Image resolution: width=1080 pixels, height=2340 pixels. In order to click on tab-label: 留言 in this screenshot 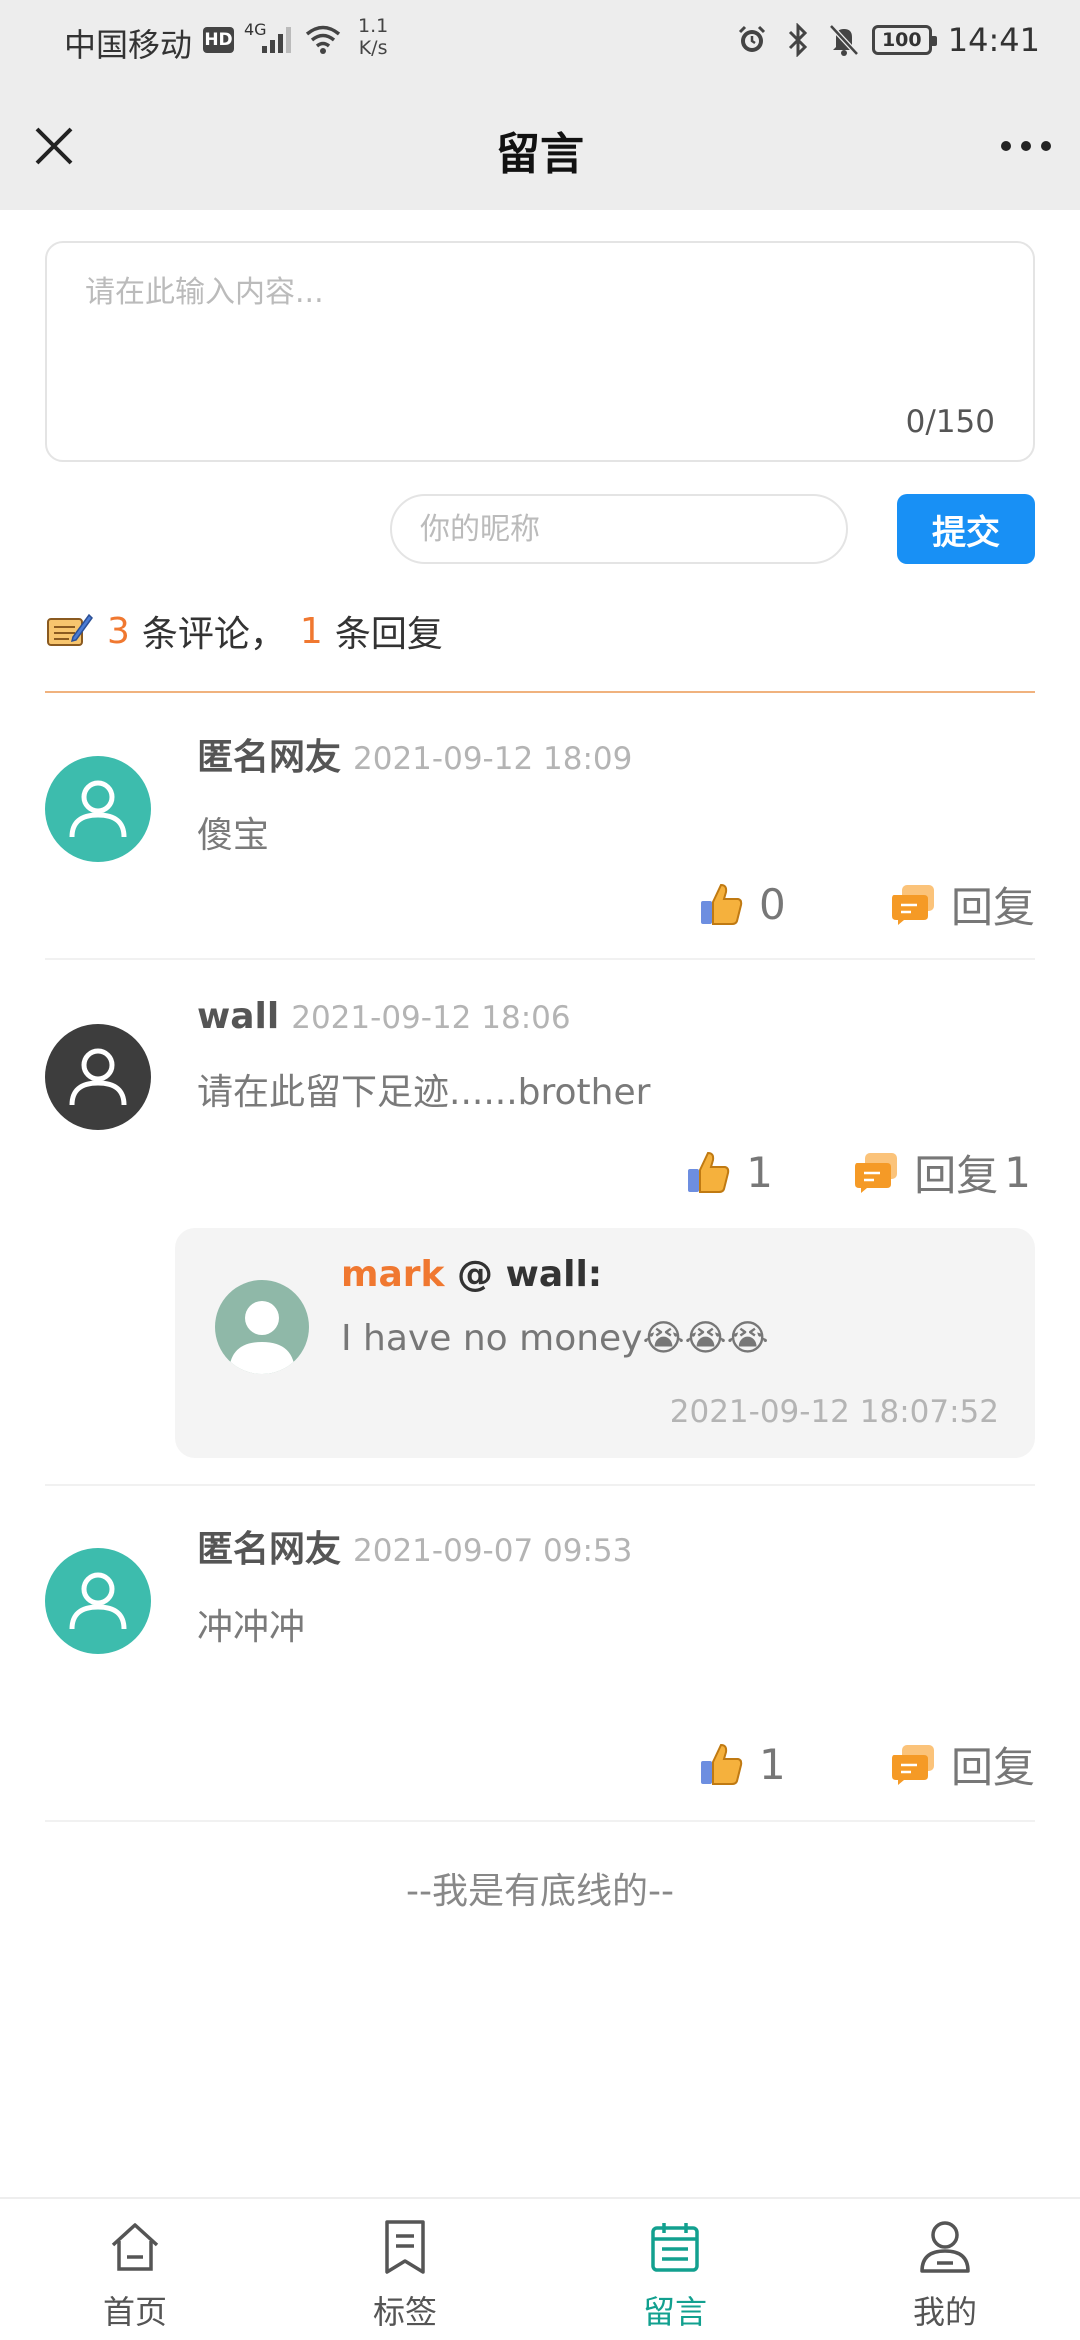, I will do `click(674, 2312)`.